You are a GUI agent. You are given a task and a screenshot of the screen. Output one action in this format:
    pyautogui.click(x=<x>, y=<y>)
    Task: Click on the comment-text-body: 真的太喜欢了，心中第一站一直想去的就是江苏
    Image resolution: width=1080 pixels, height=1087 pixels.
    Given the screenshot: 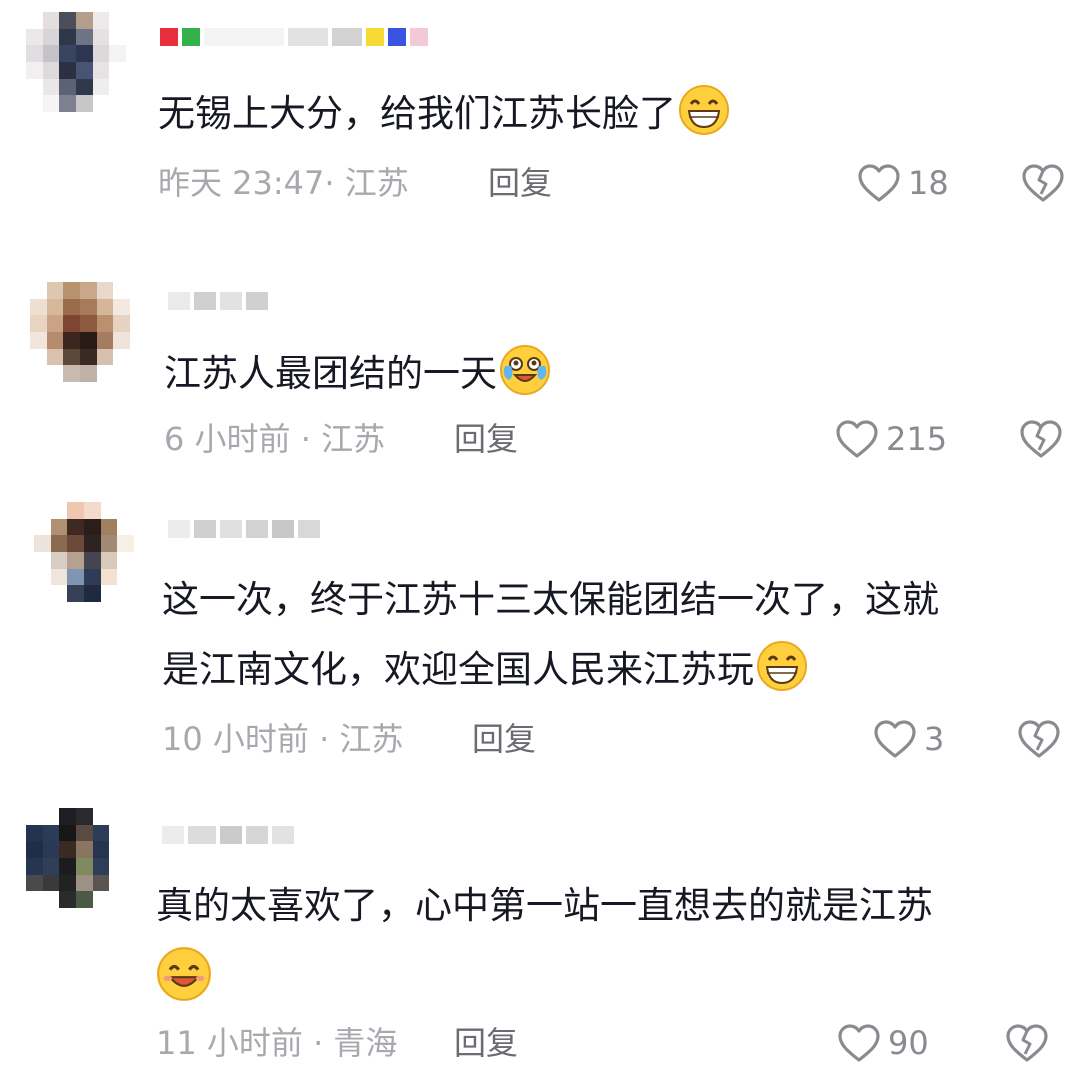 What is the action you would take?
    pyautogui.click(x=544, y=905)
    